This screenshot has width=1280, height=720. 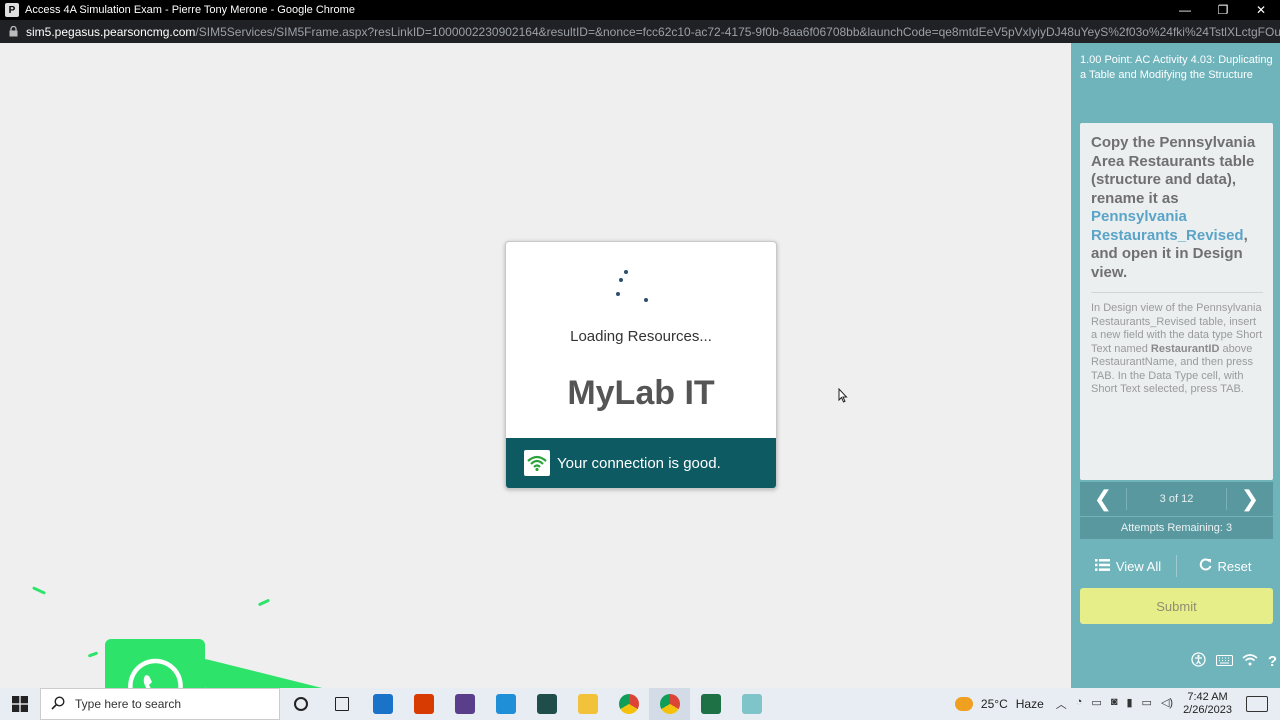 I want to click on chevron-up-icon: ︿, so click(x=1061, y=704).